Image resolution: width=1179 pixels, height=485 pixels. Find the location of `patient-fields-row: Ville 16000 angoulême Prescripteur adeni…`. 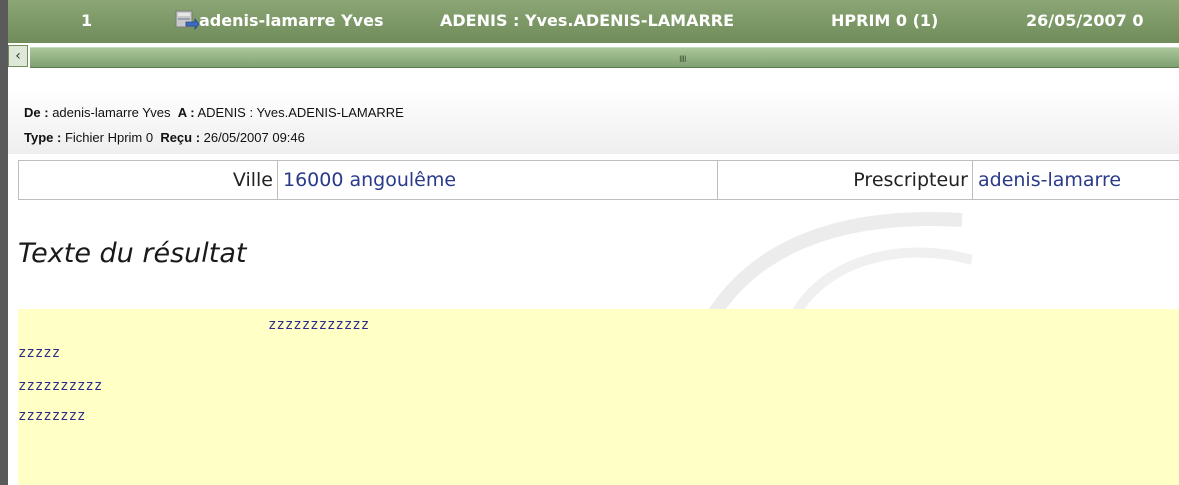

patient-fields-row: Ville 16000 angoulême Prescripteur adeni… is located at coordinates (598, 180).